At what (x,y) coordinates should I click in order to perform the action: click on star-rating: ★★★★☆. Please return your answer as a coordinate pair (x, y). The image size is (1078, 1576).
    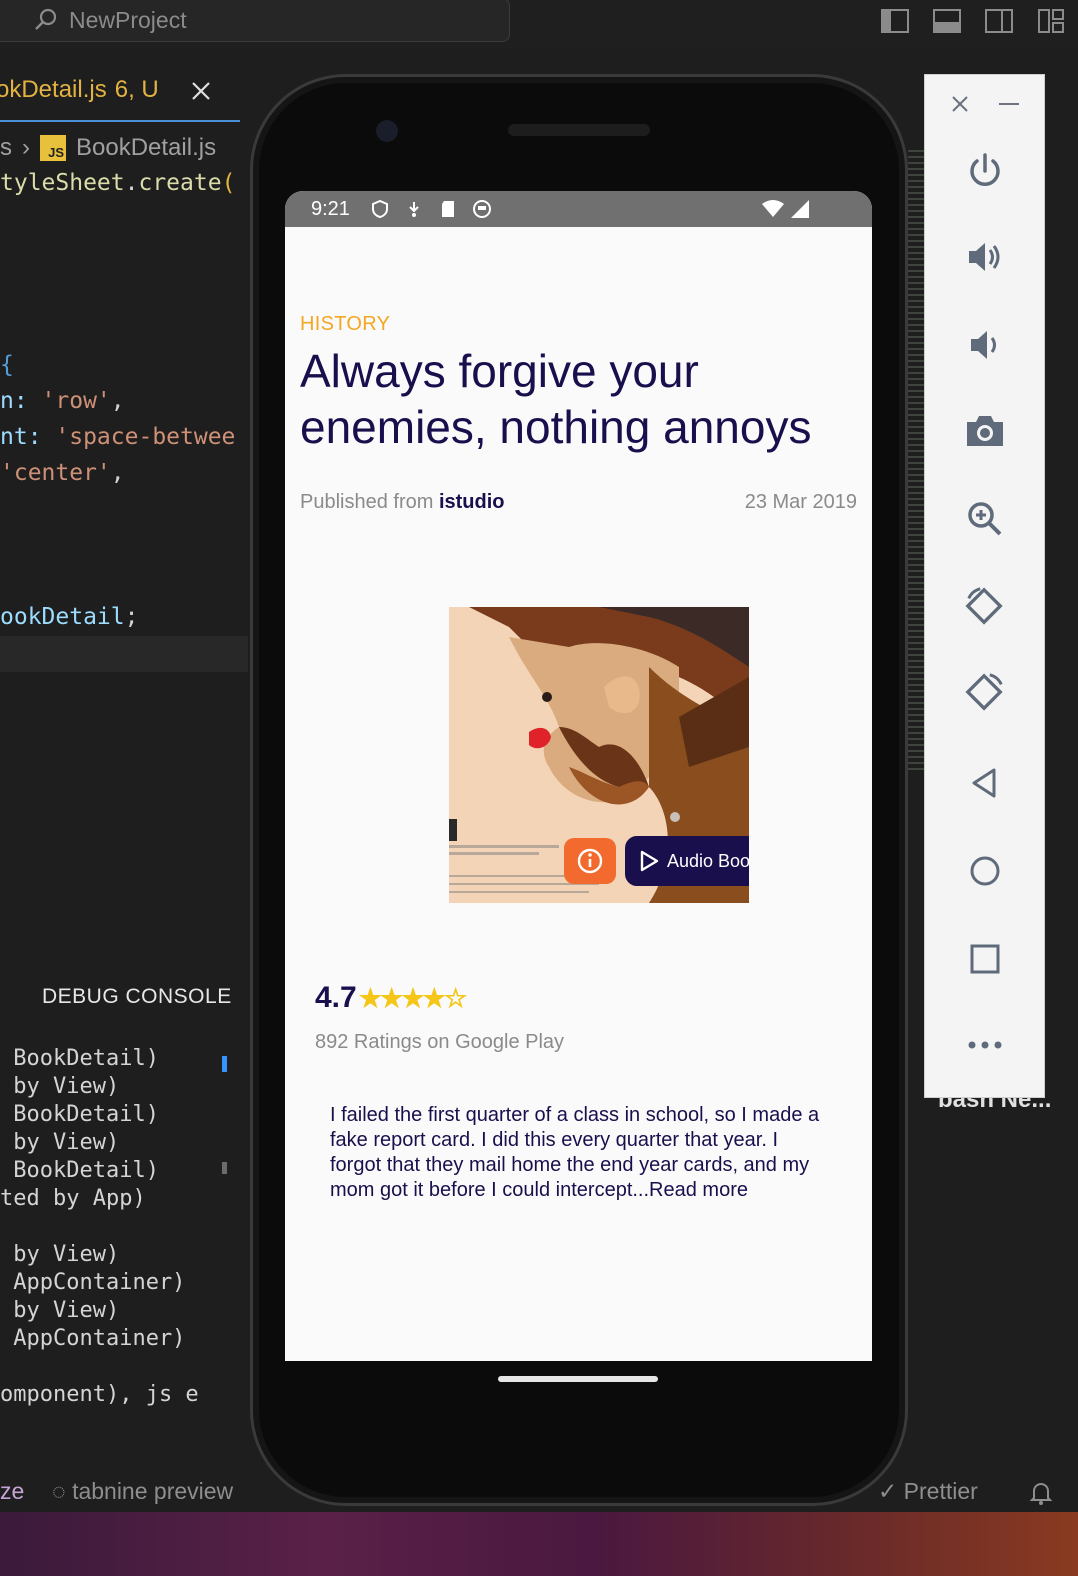
    Looking at the image, I should click on (413, 997).